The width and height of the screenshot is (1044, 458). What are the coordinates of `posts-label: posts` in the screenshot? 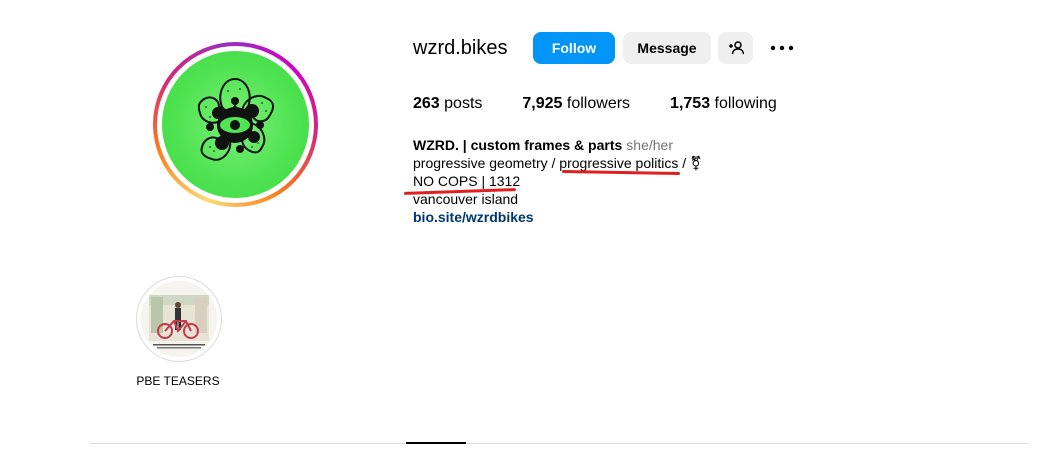 It's located at (463, 103).